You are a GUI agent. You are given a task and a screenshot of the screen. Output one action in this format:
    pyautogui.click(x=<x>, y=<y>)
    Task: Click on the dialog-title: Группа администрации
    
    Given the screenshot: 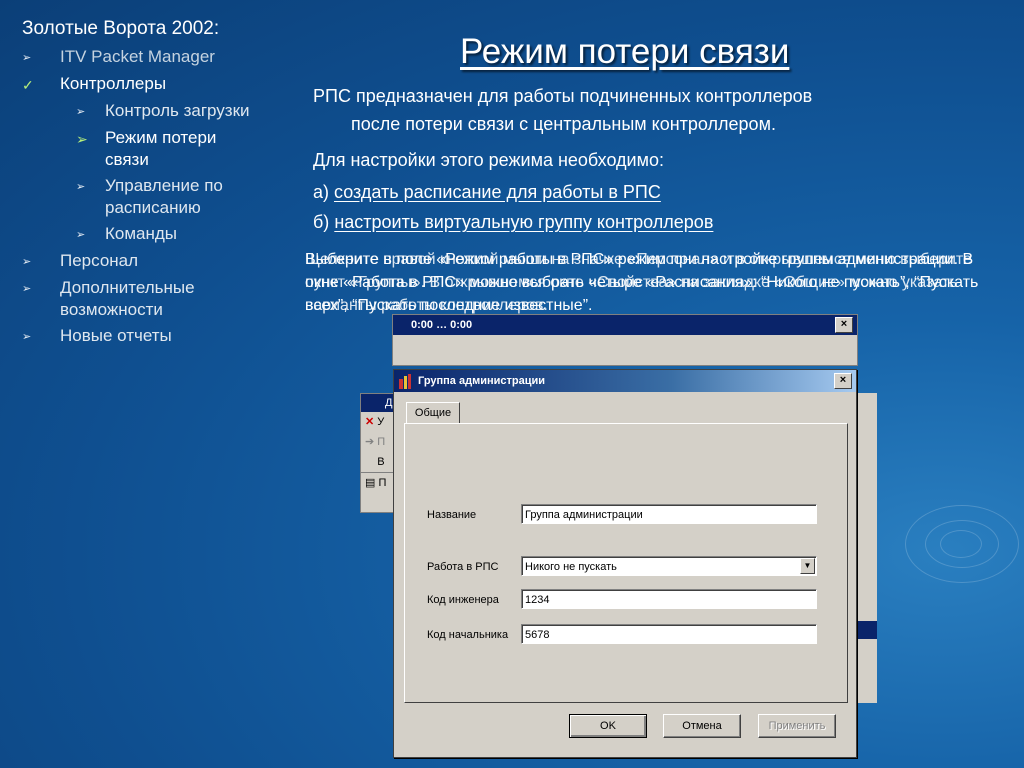 What is the action you would take?
    pyautogui.click(x=482, y=381)
    